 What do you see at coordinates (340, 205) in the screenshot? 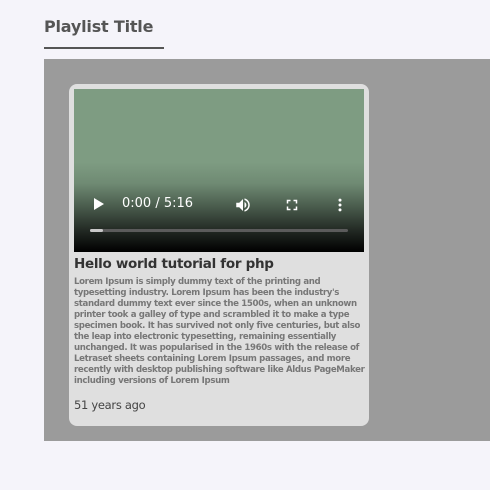
I see `more-options-icon` at bounding box center [340, 205].